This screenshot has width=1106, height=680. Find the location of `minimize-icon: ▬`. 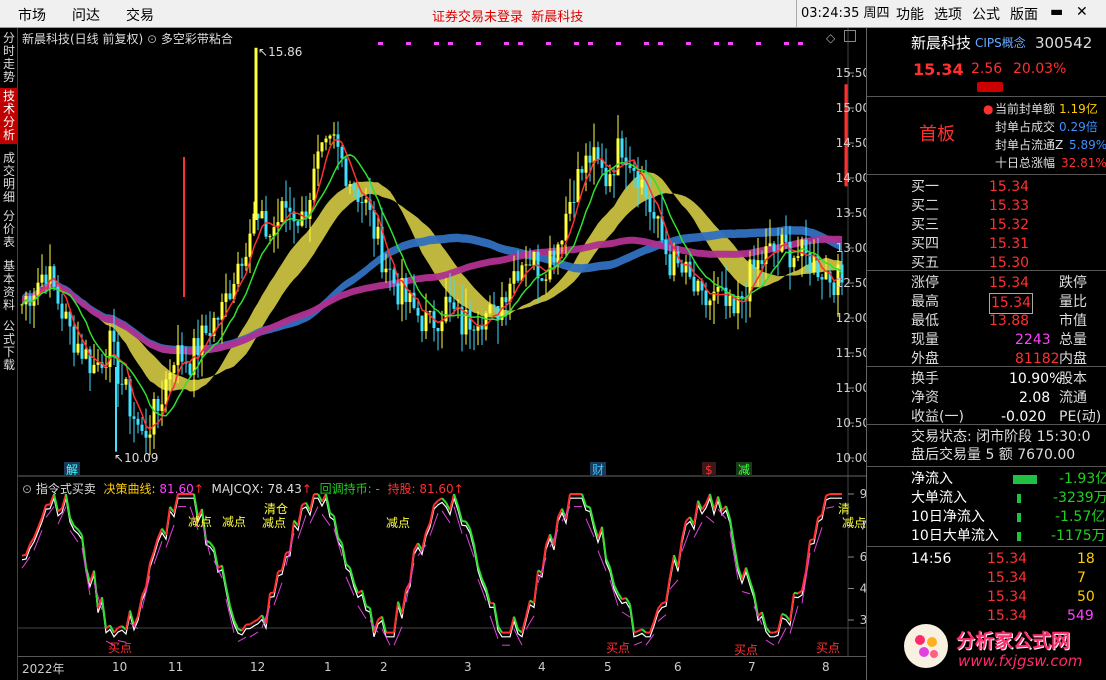

minimize-icon: ▬ is located at coordinates (1056, 12).